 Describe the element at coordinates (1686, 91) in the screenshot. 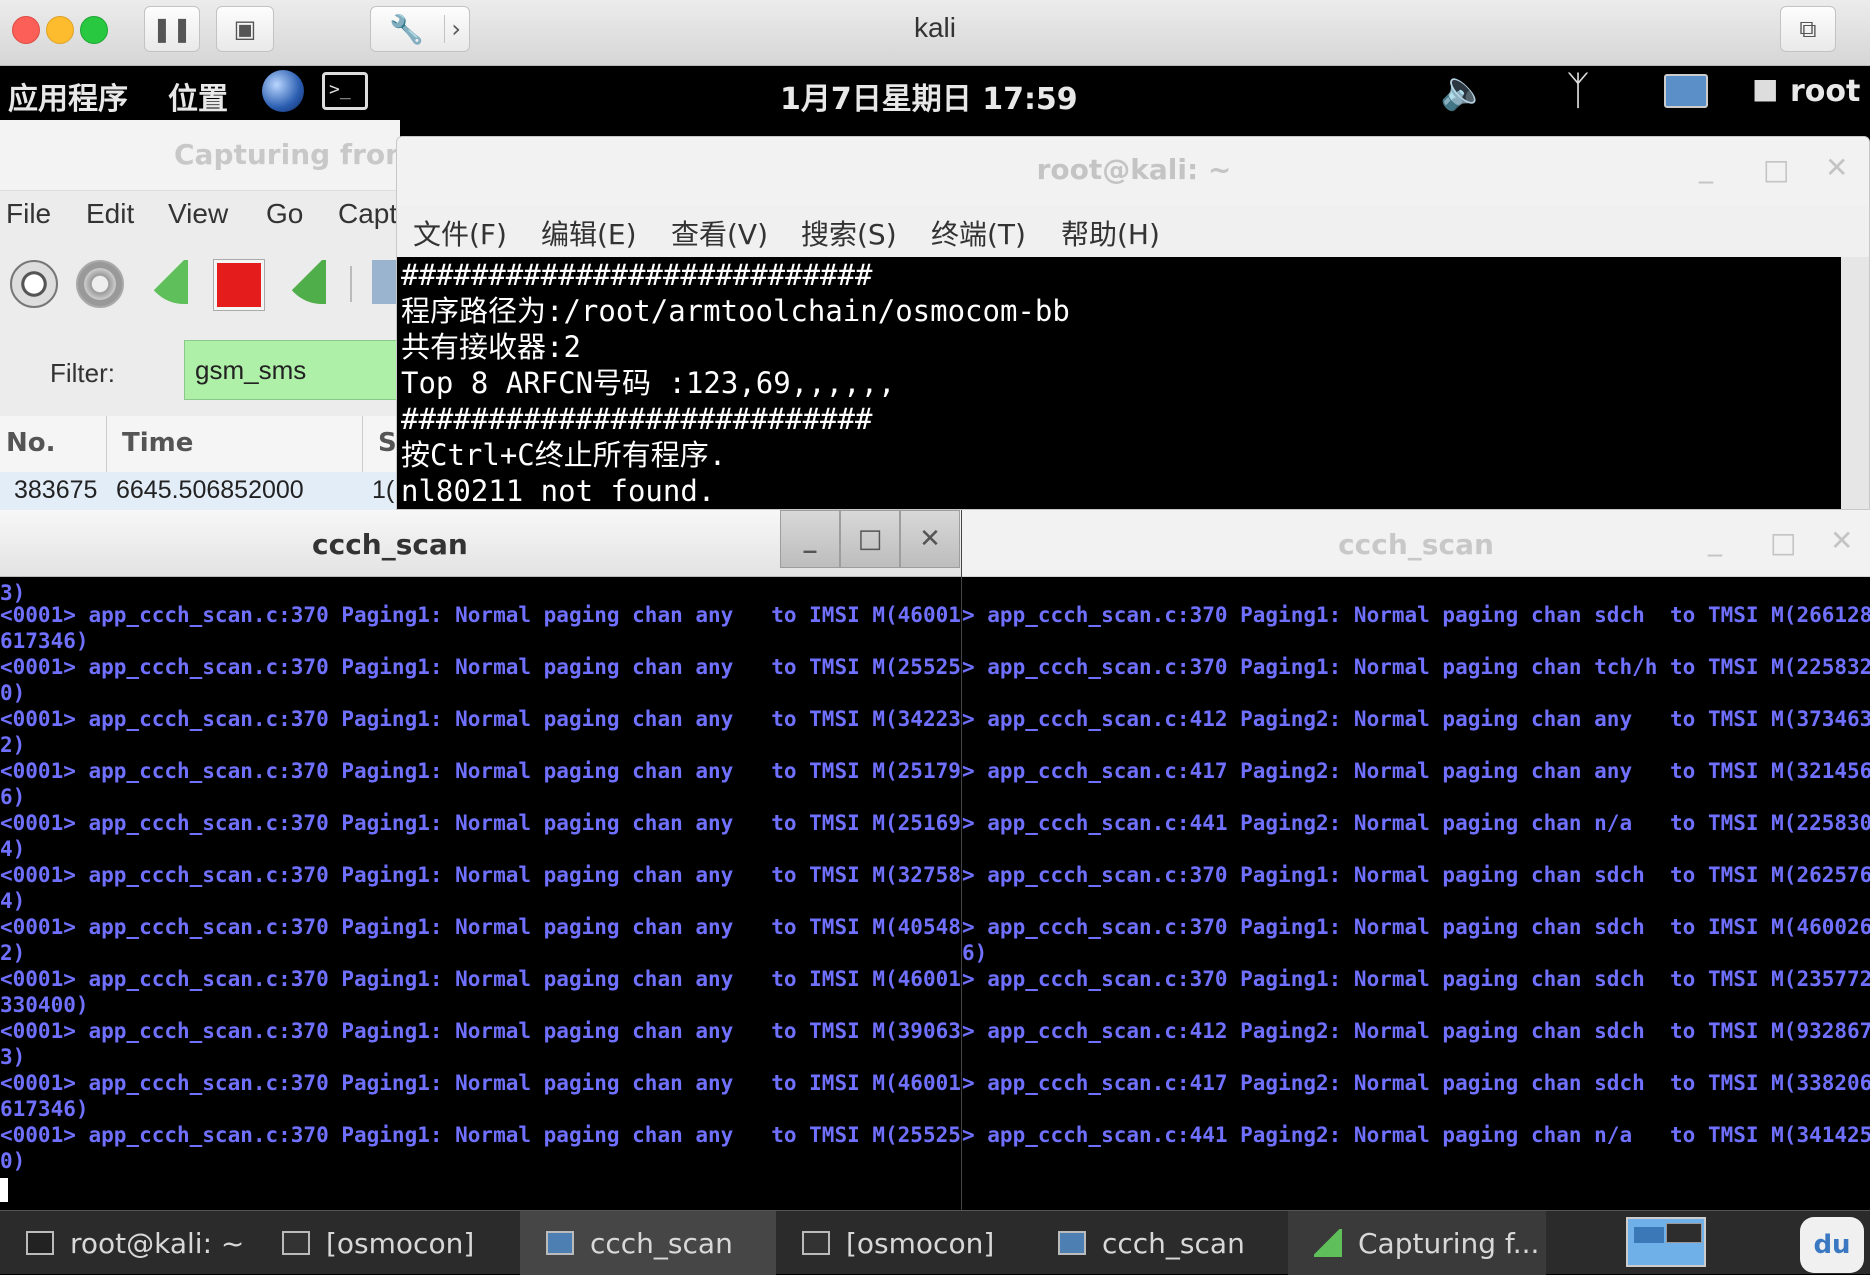

I see `network-icon` at that location.